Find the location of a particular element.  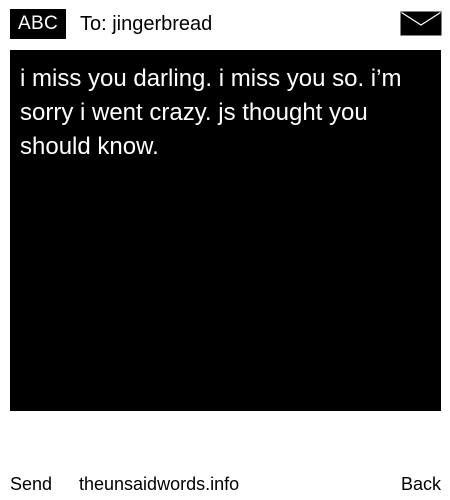

envelope-icon is located at coordinates (421, 23).